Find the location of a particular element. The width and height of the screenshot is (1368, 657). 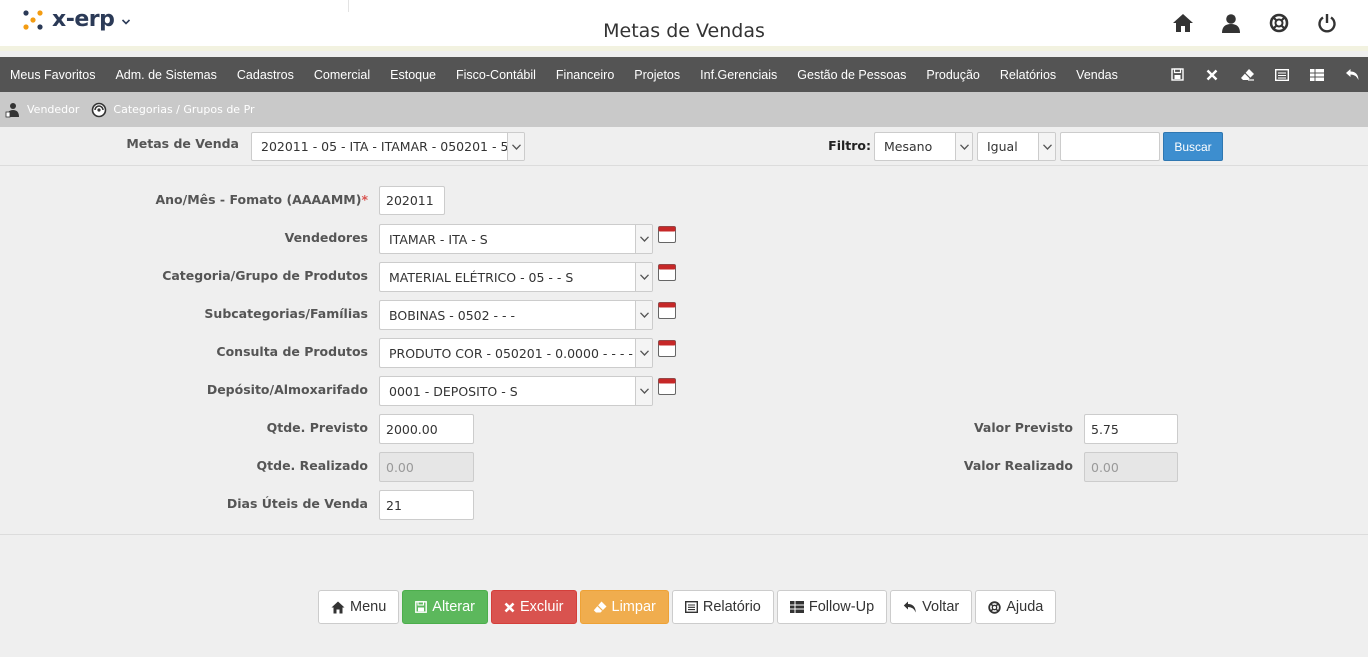

limpar-button-label: Limpar is located at coordinates (633, 607).